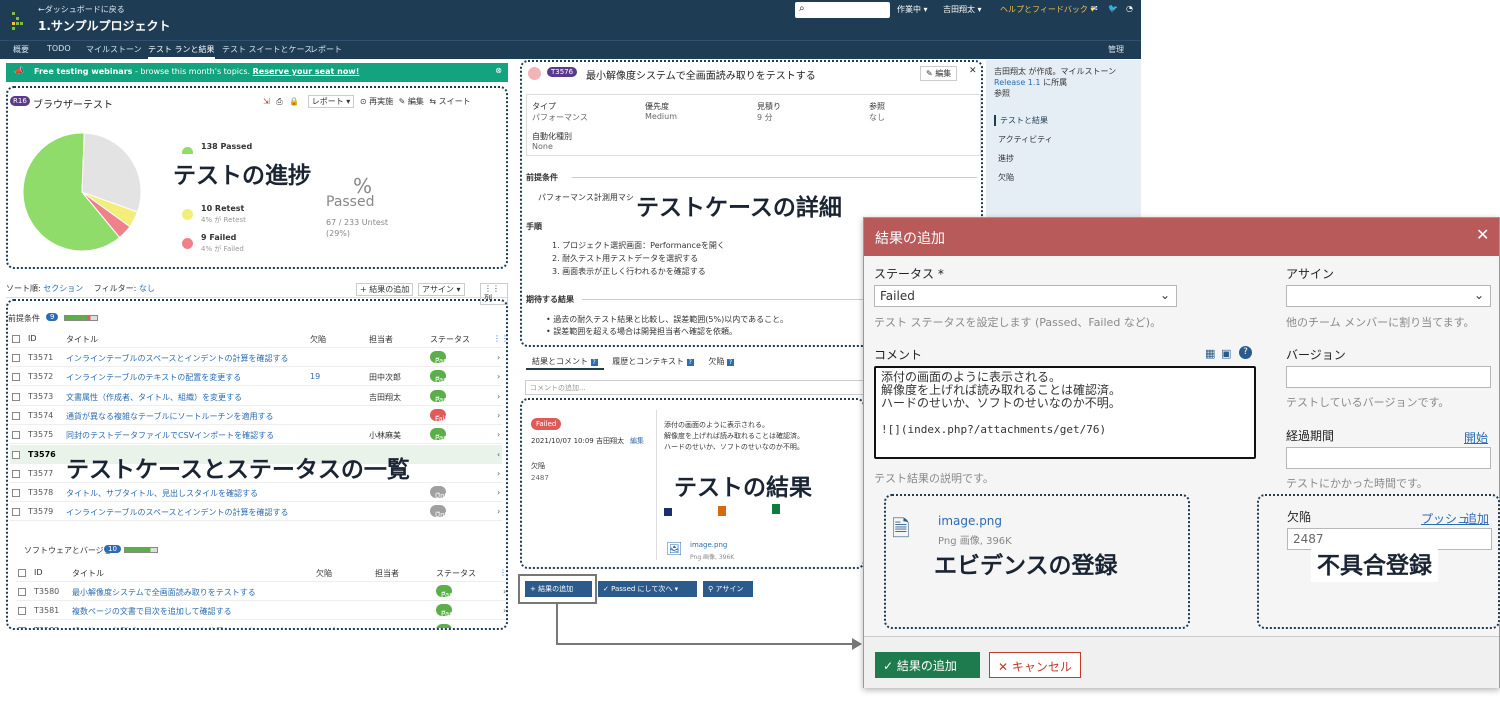 This screenshot has height=705, width=1500. What do you see at coordinates (376, 101) in the screenshot?
I see `rerun-button: ⊙ 再実施` at bounding box center [376, 101].